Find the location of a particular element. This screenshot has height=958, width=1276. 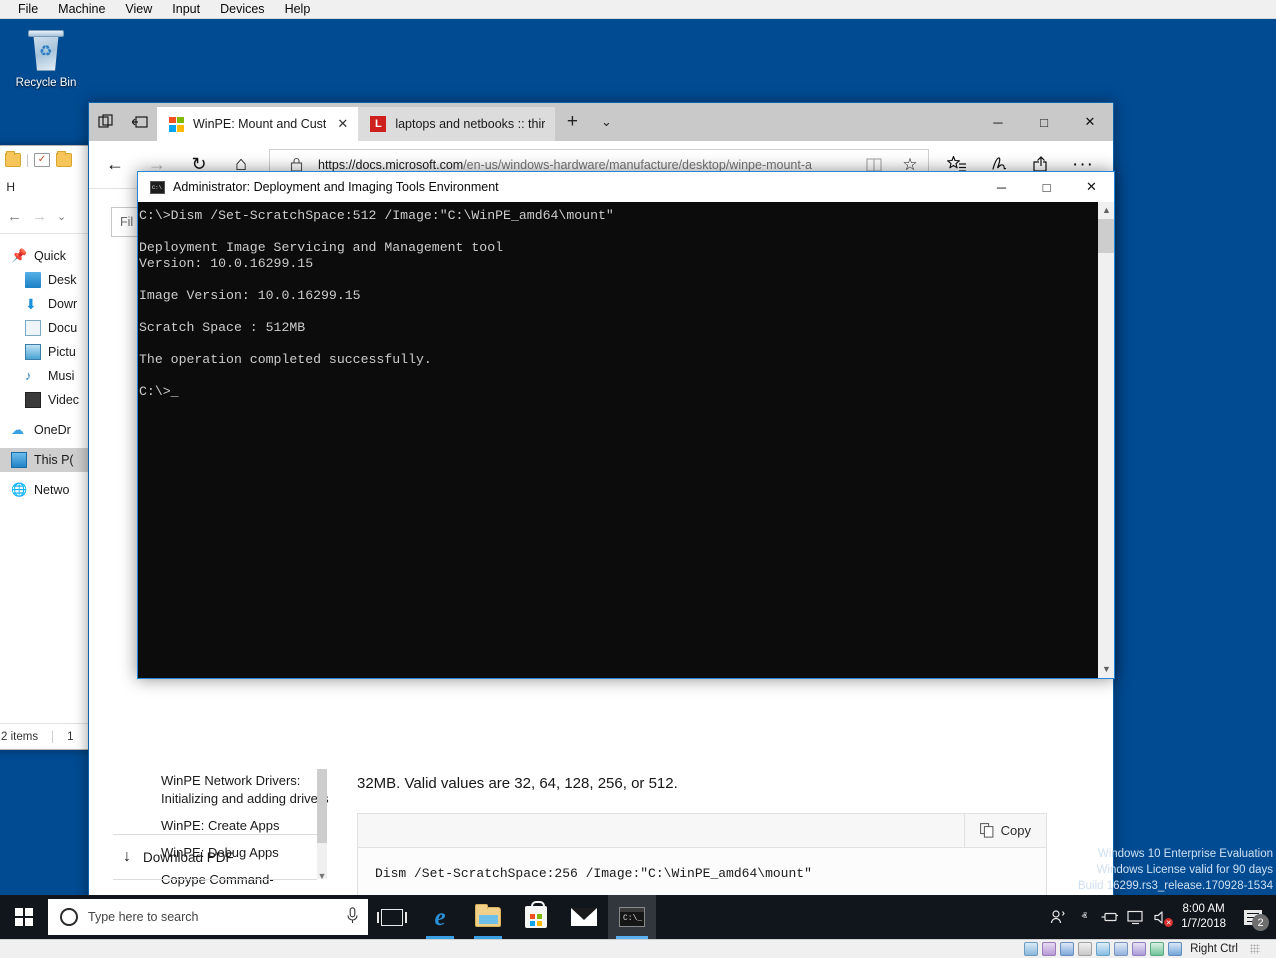

sidebar-item-label: Dowr is located at coordinates (63, 304).